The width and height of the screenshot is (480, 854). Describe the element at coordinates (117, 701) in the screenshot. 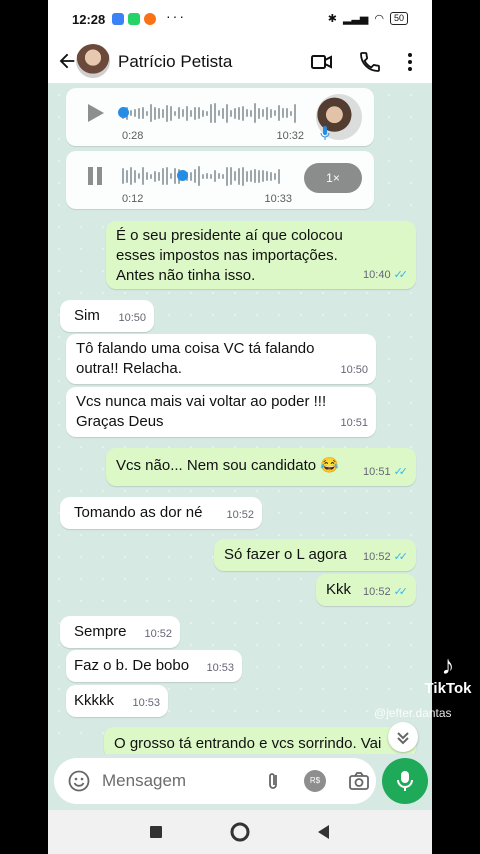

I see `message-bubble-incoming: Kkkkk 10:53` at that location.